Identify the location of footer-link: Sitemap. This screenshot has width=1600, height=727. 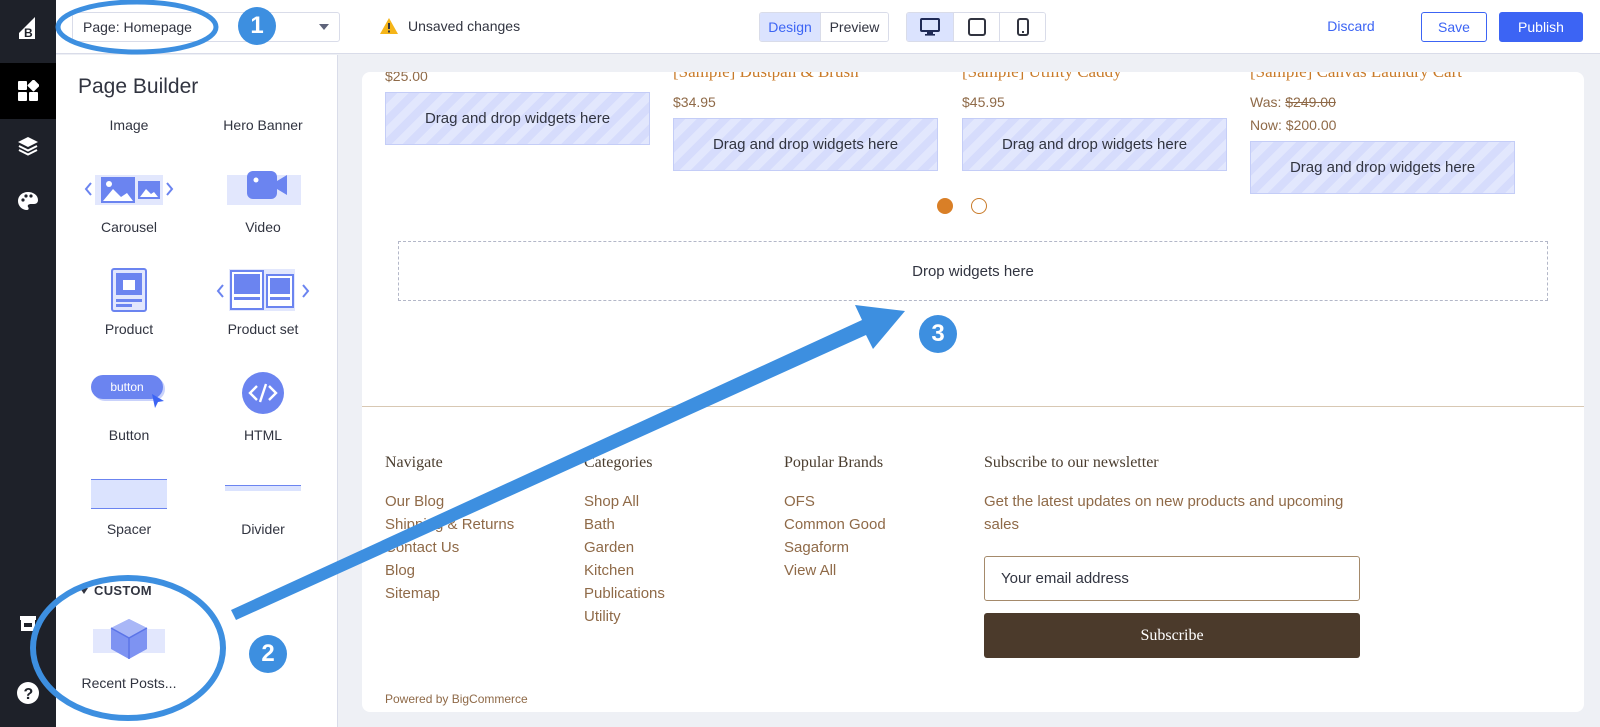
(449, 593).